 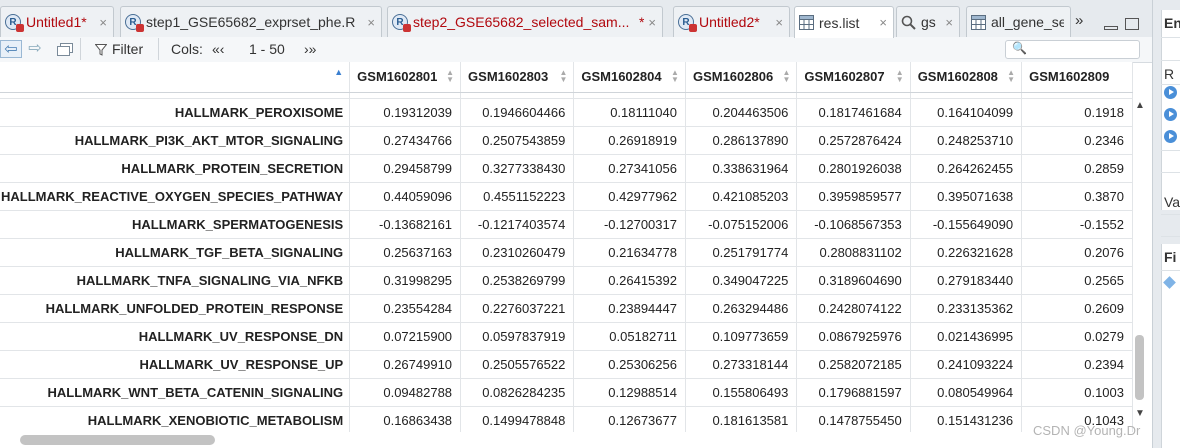 What do you see at coordinates (966, 364) in the screenshot?
I see `table-cell: 0.241093224` at bounding box center [966, 364].